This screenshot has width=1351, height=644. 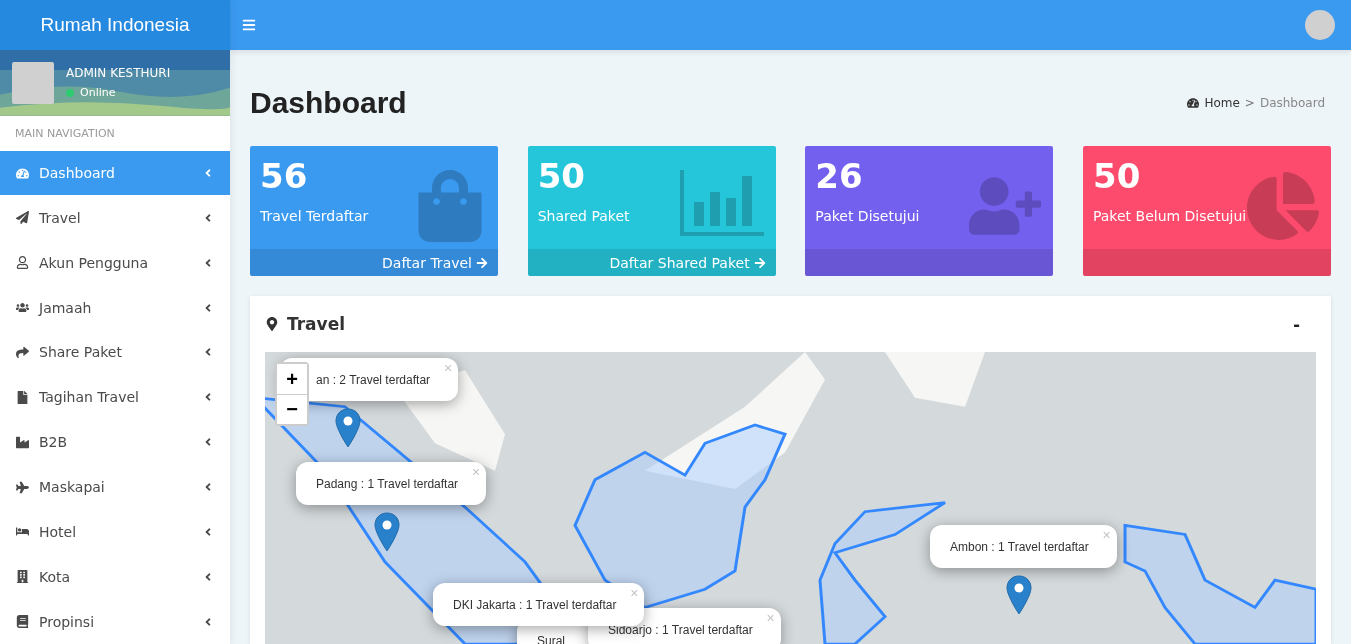 What do you see at coordinates (328, 103) in the screenshot?
I see `page-title: Dashboard` at bounding box center [328, 103].